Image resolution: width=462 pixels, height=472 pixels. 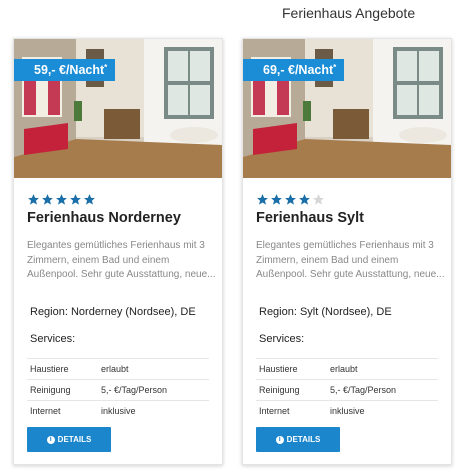 I want to click on page-heading: Ferienhaus Angebote, so click(x=349, y=13).